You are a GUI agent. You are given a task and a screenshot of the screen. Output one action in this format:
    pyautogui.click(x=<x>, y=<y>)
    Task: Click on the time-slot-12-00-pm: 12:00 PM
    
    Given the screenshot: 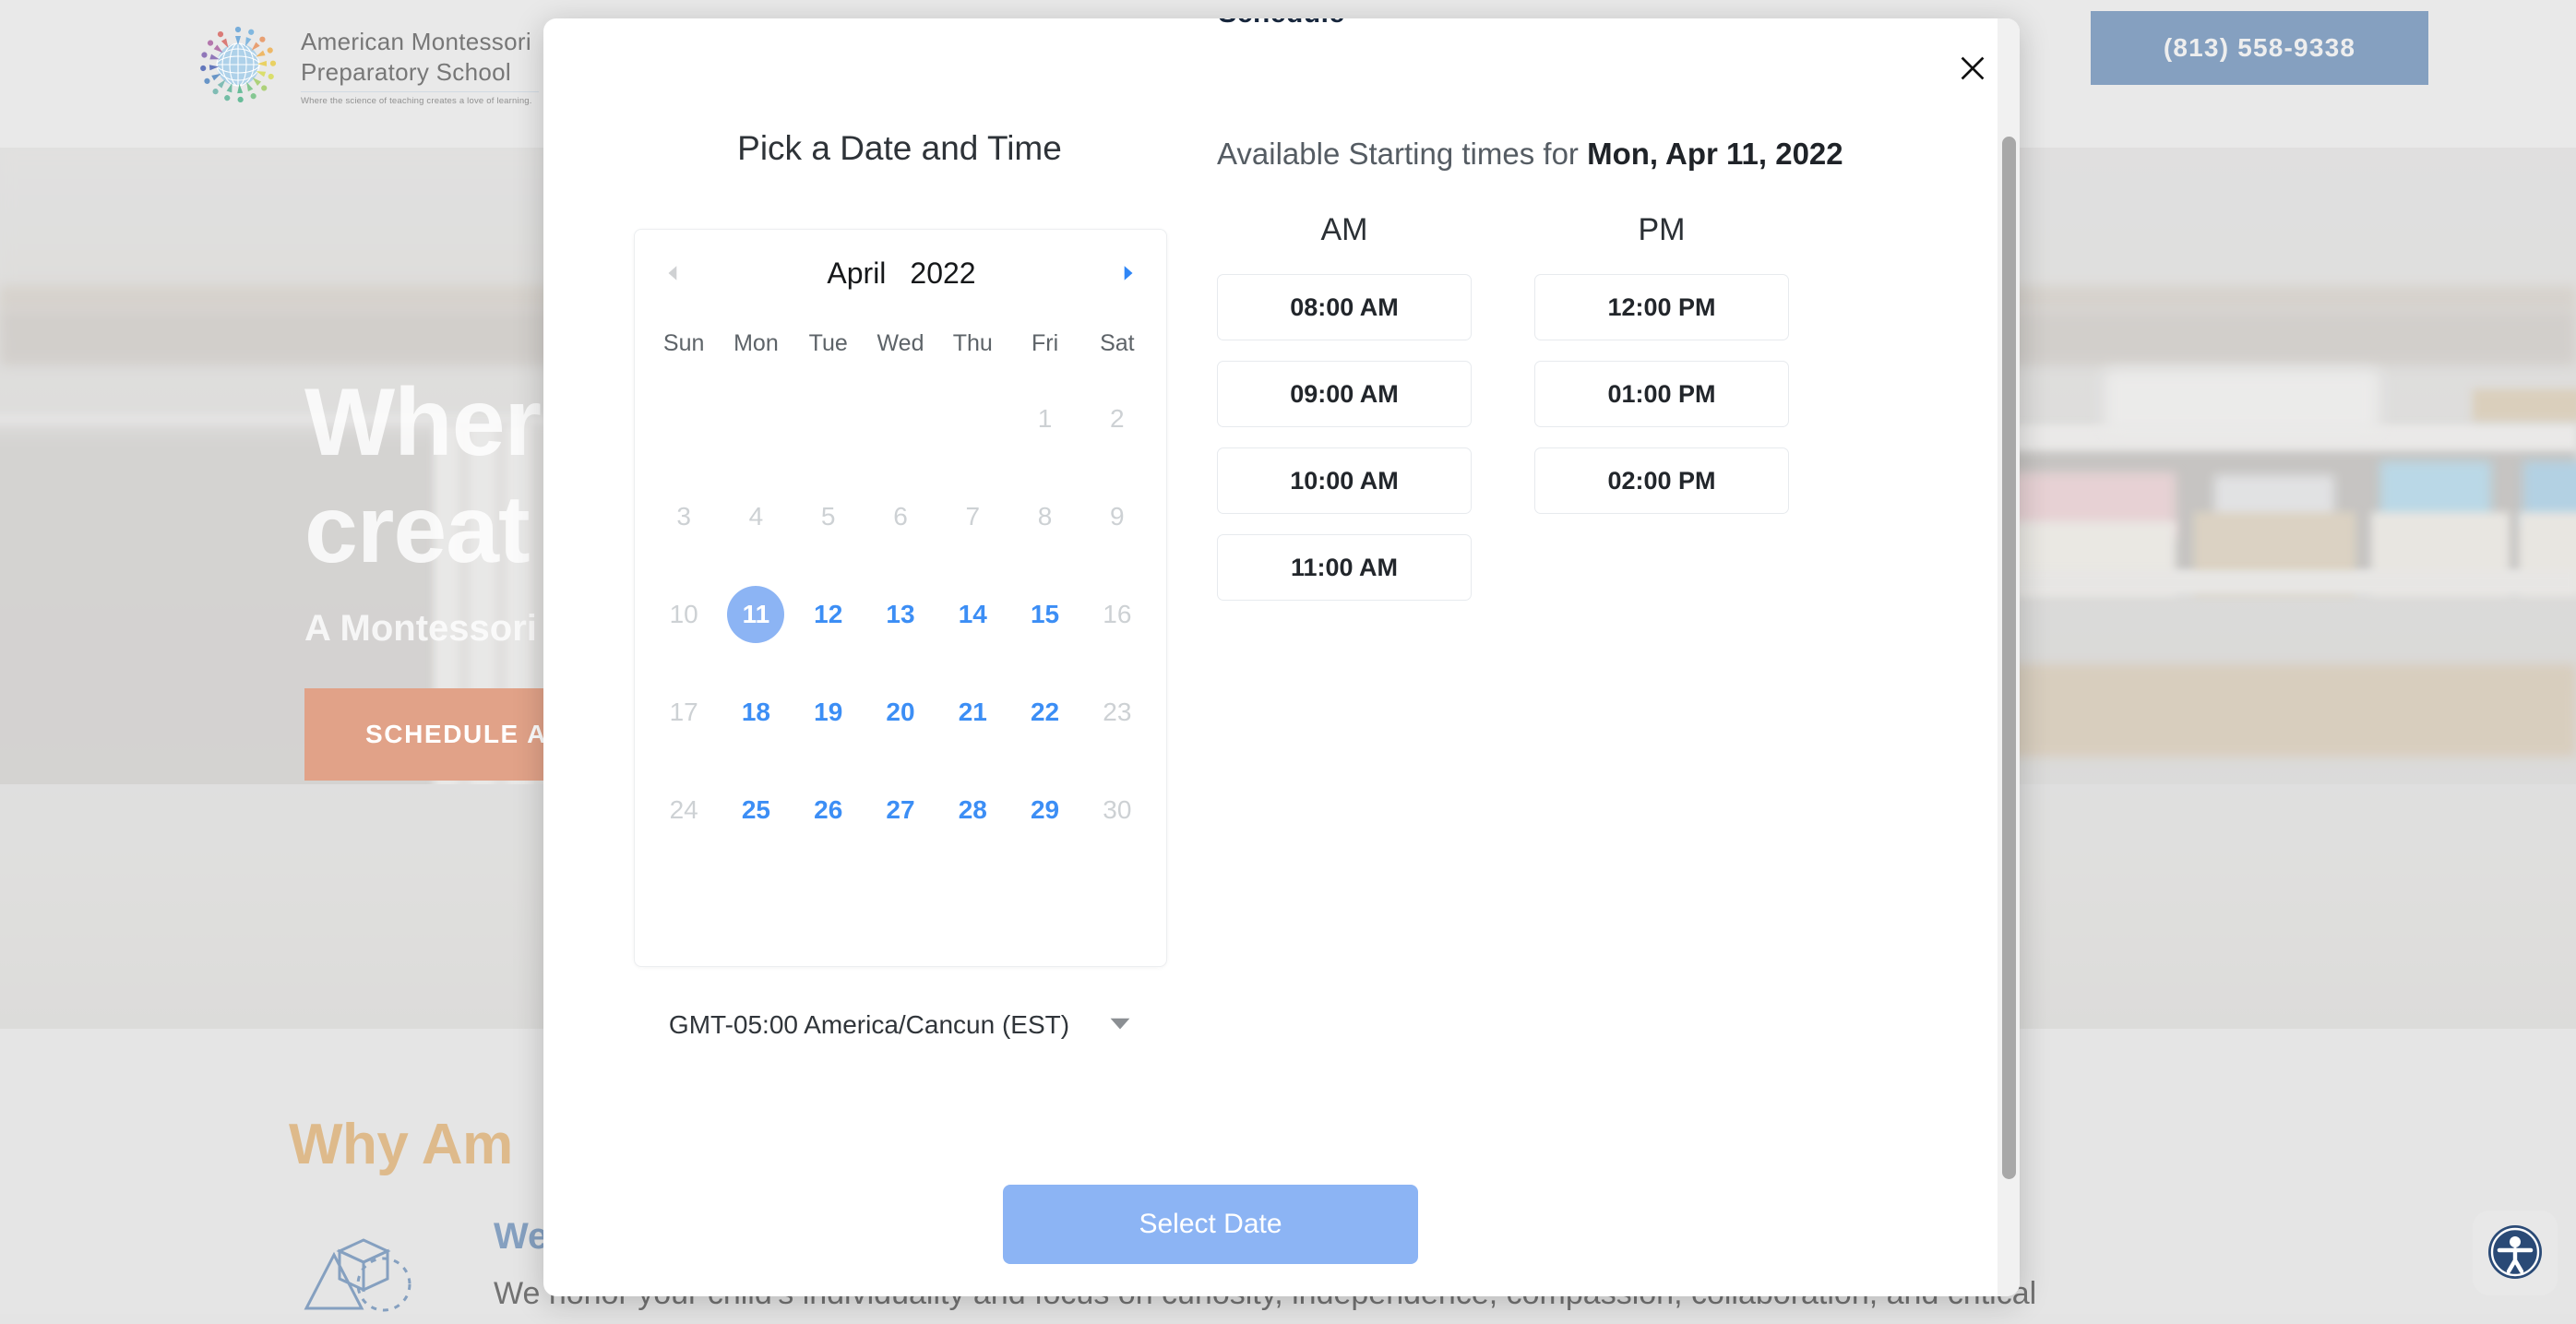 What is the action you would take?
    pyautogui.click(x=1661, y=307)
    